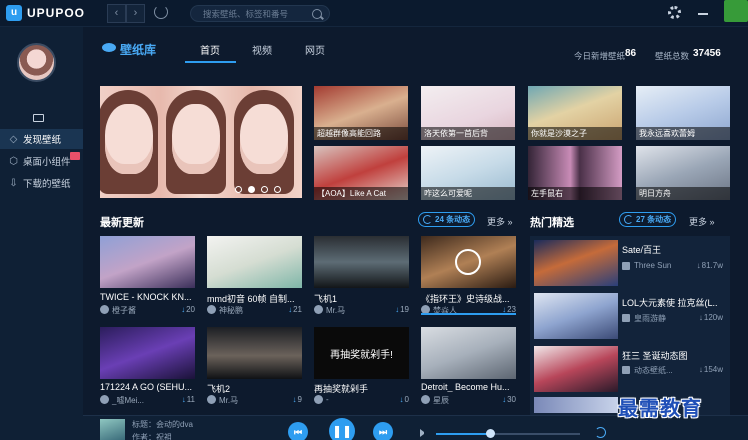 Image resolution: width=748 pixels, height=440 pixels. I want to click on featured-thumb: 我永远喜欢蕾姆, so click(683, 113).